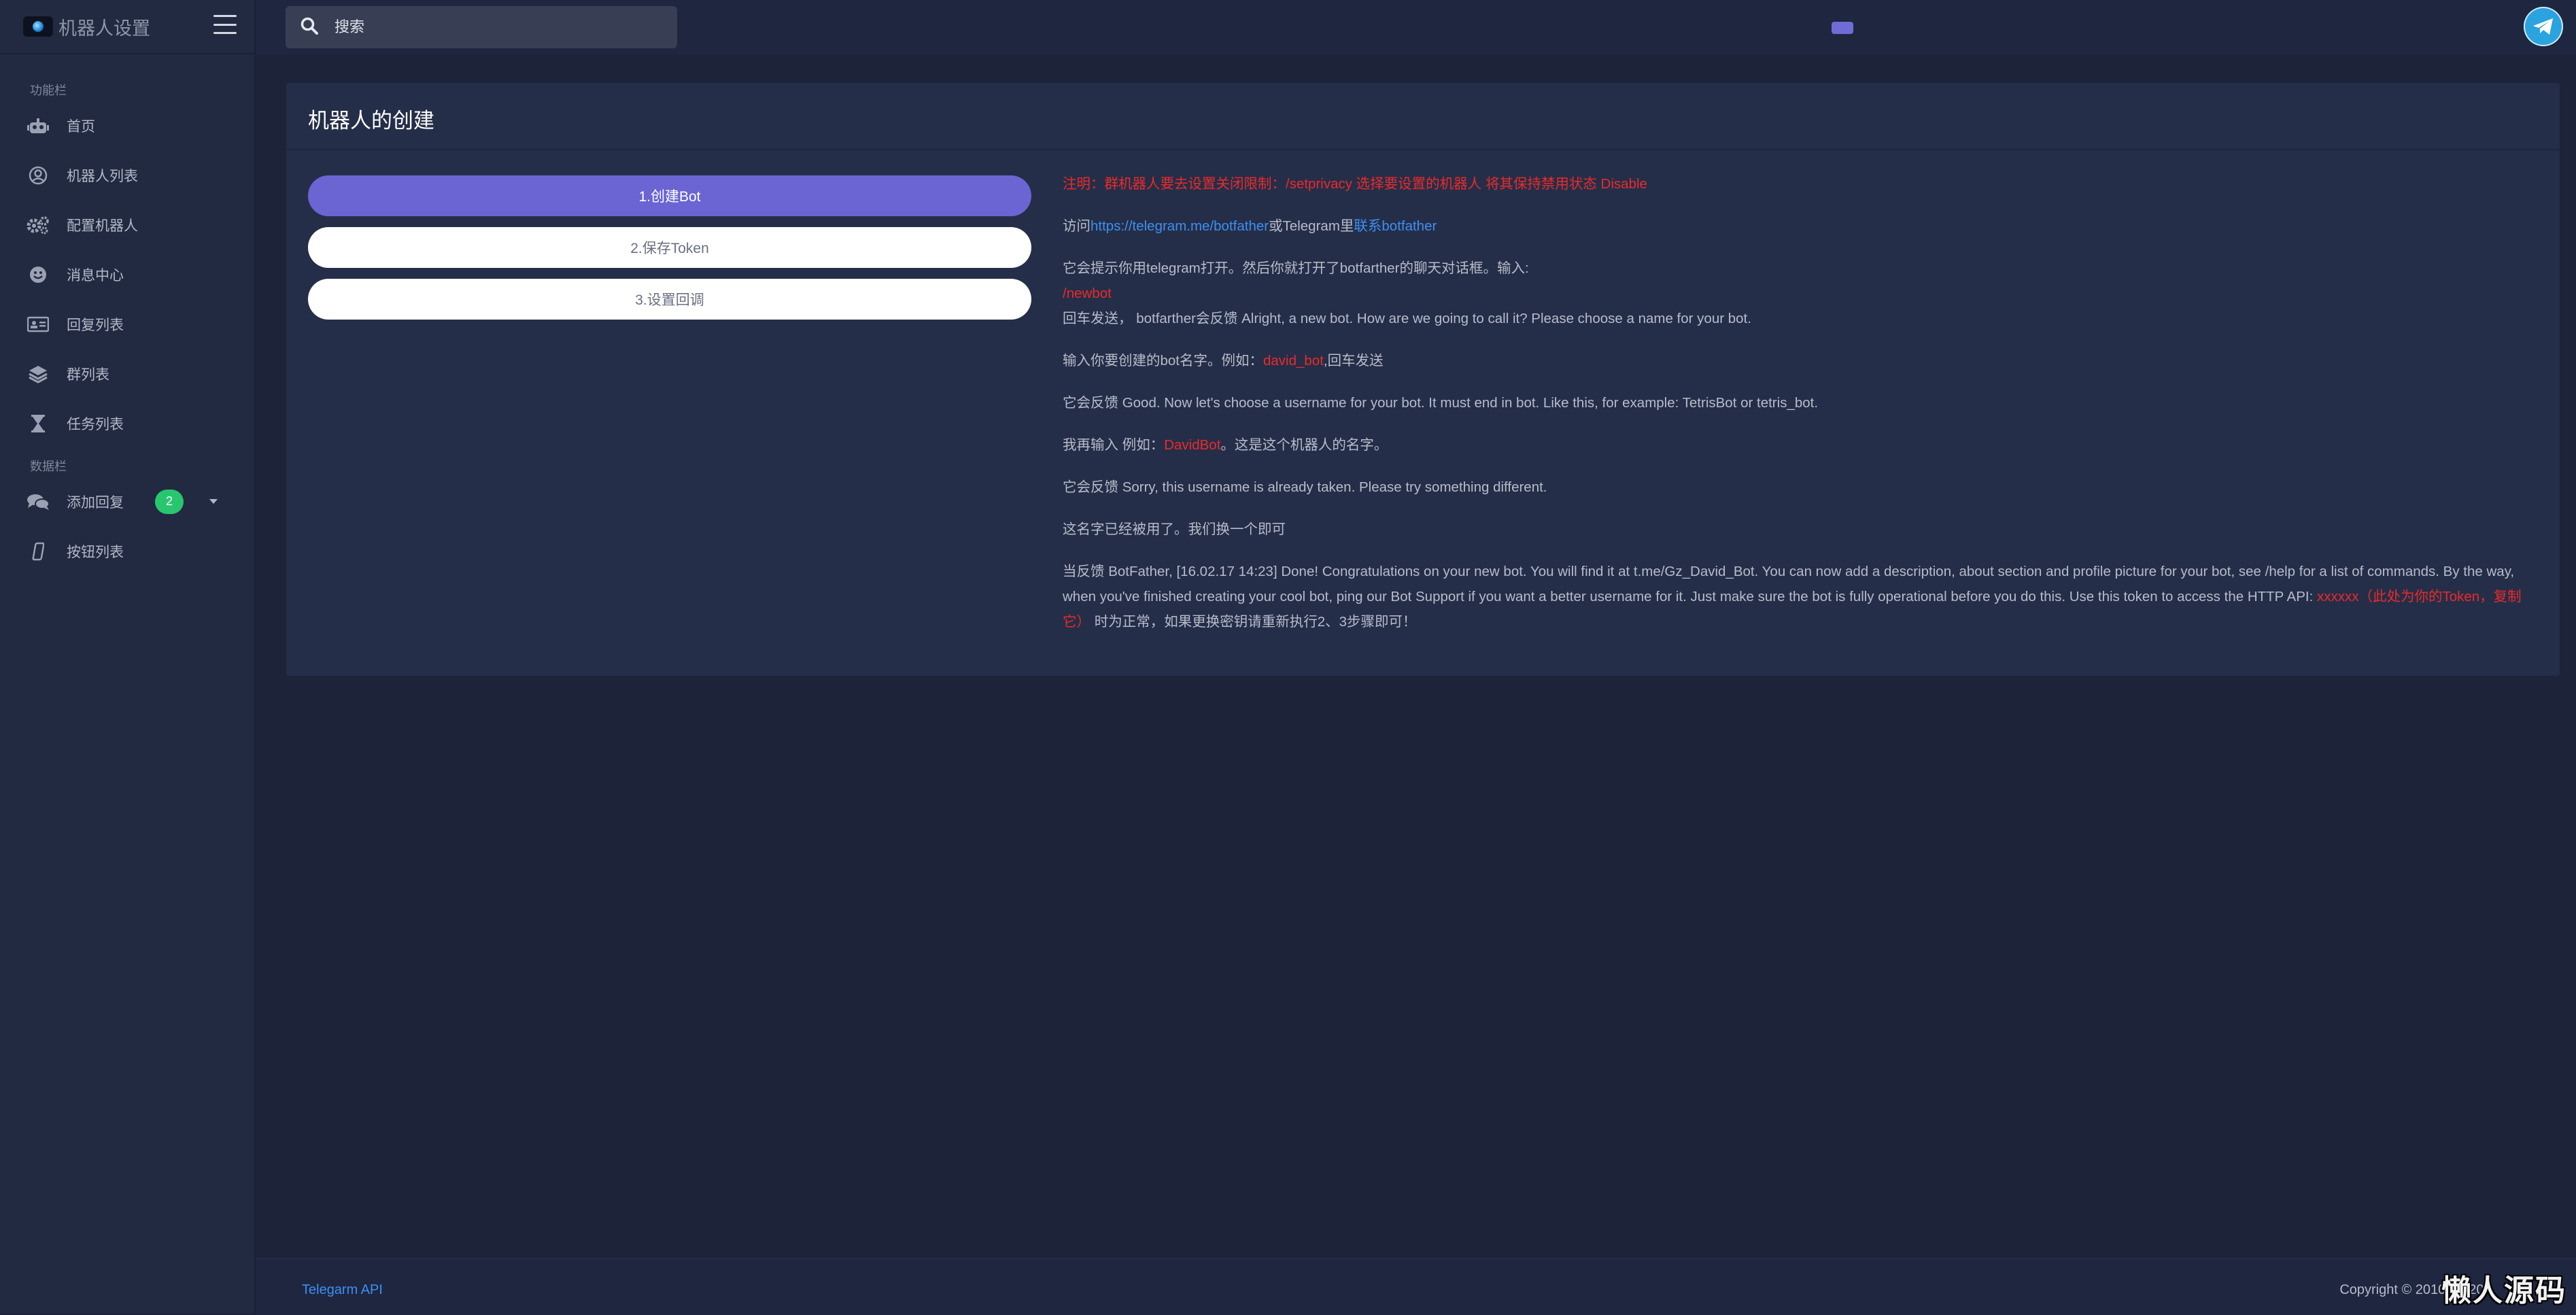 This screenshot has width=2576, height=1315. Describe the element at coordinates (38, 551) in the screenshot. I see `mobile-icon` at that location.